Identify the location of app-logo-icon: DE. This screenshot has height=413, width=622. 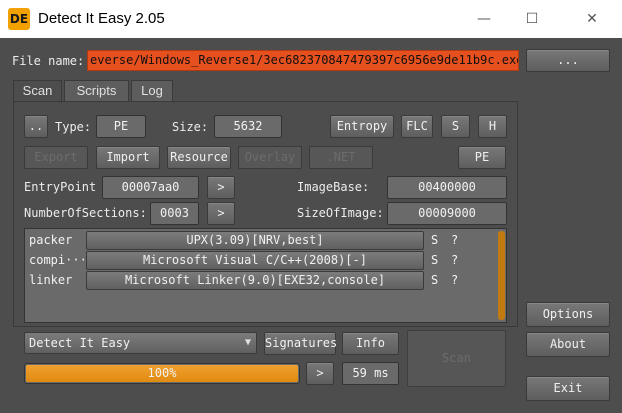
(19, 19).